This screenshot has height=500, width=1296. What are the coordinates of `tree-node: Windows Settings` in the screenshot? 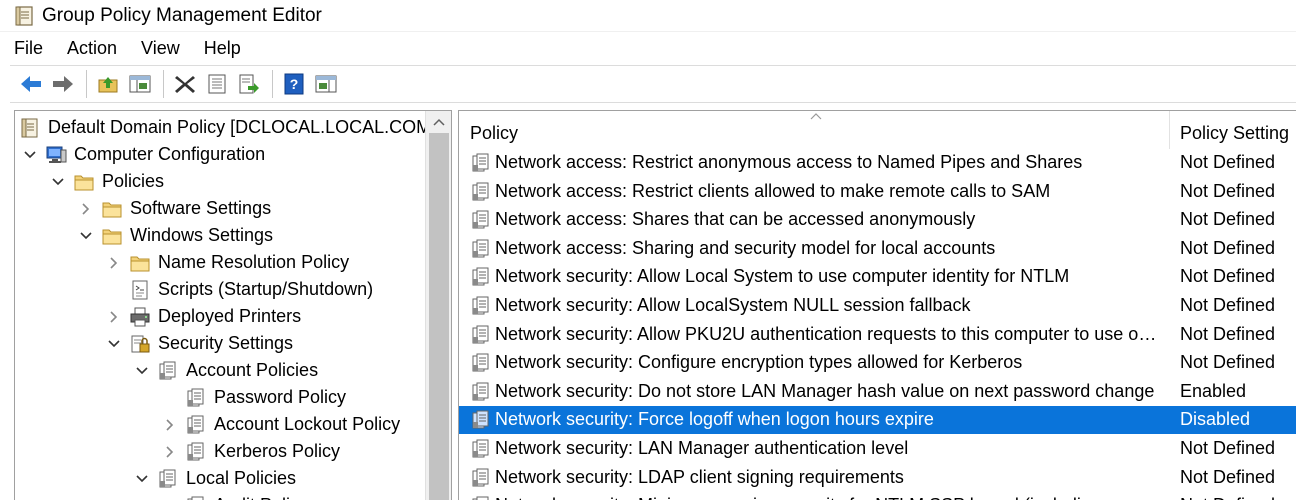 It's located at (174, 235).